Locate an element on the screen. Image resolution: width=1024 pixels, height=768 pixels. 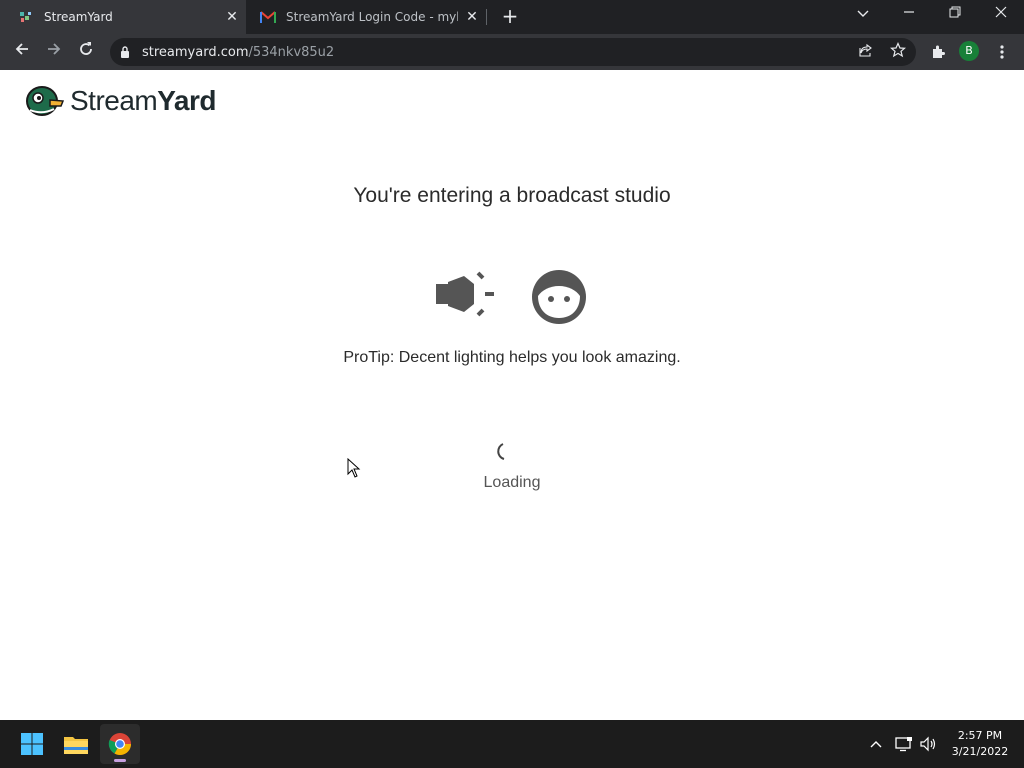
address-bar: streamyard.com/534nkv85u2 is located at coordinates (513, 52).